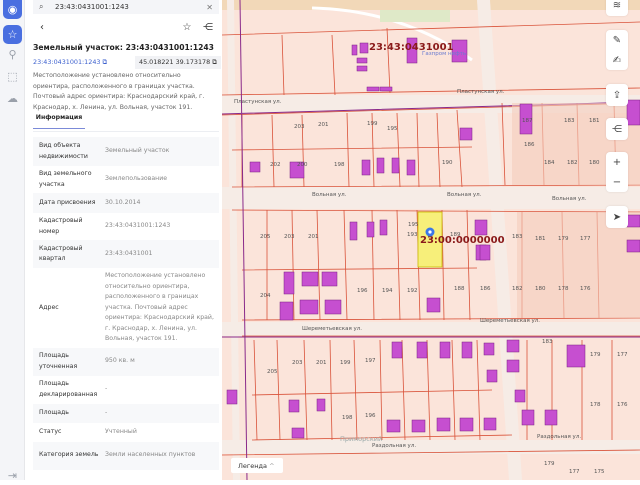 The width and height of the screenshot is (640, 485). I want to click on parcel-number: 194, so click(387, 291).